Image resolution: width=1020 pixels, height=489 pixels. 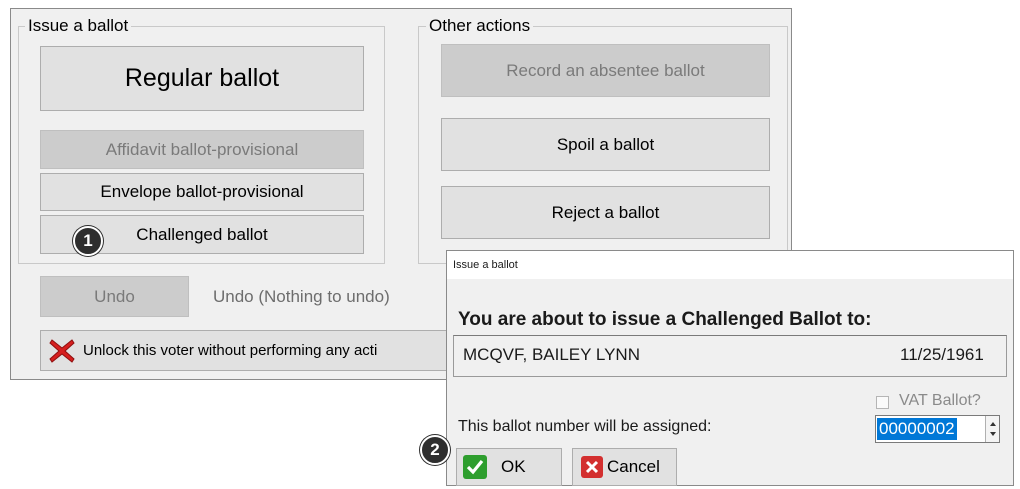 I want to click on ballot-number-value: 00000002, so click(x=917, y=429).